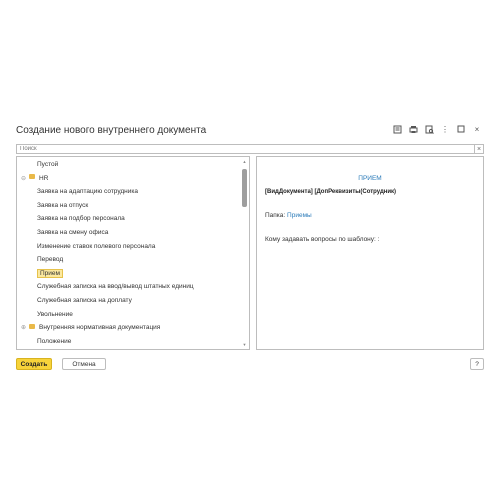 This screenshot has height=500, width=500. I want to click on tree-item: Перевод, so click(50, 260).